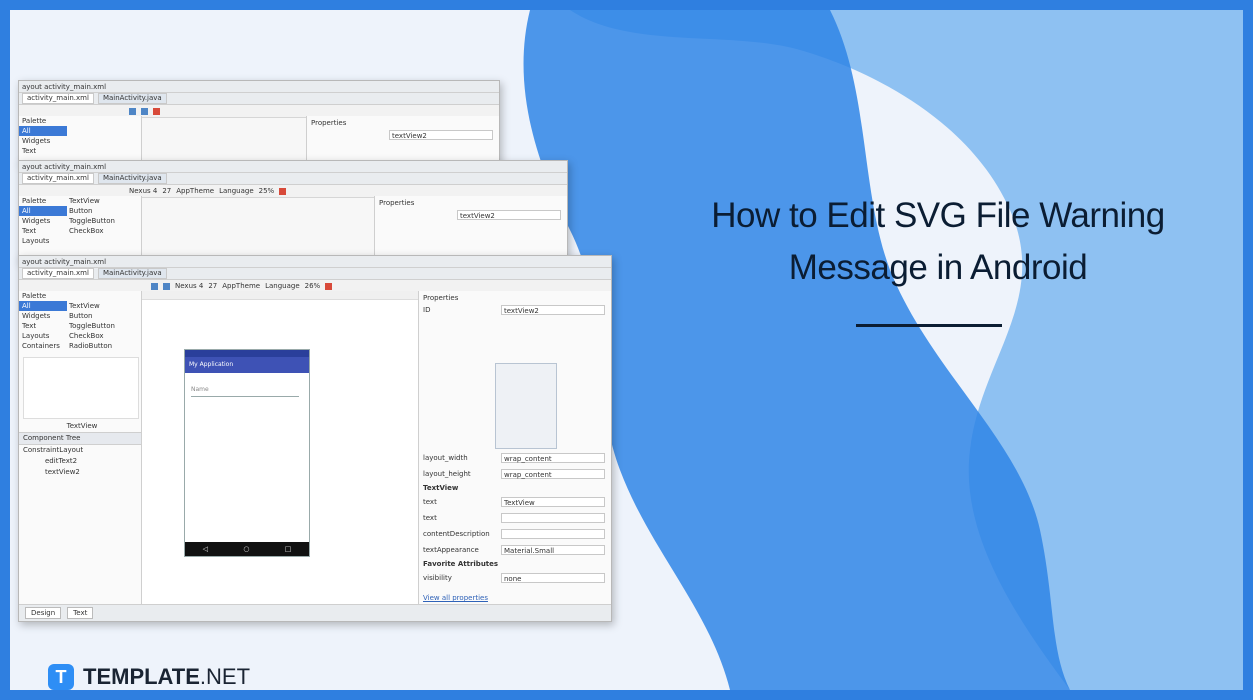 This screenshot has height=700, width=1253. I want to click on palette-panel: Palette All Widgets Text, so click(80, 139).